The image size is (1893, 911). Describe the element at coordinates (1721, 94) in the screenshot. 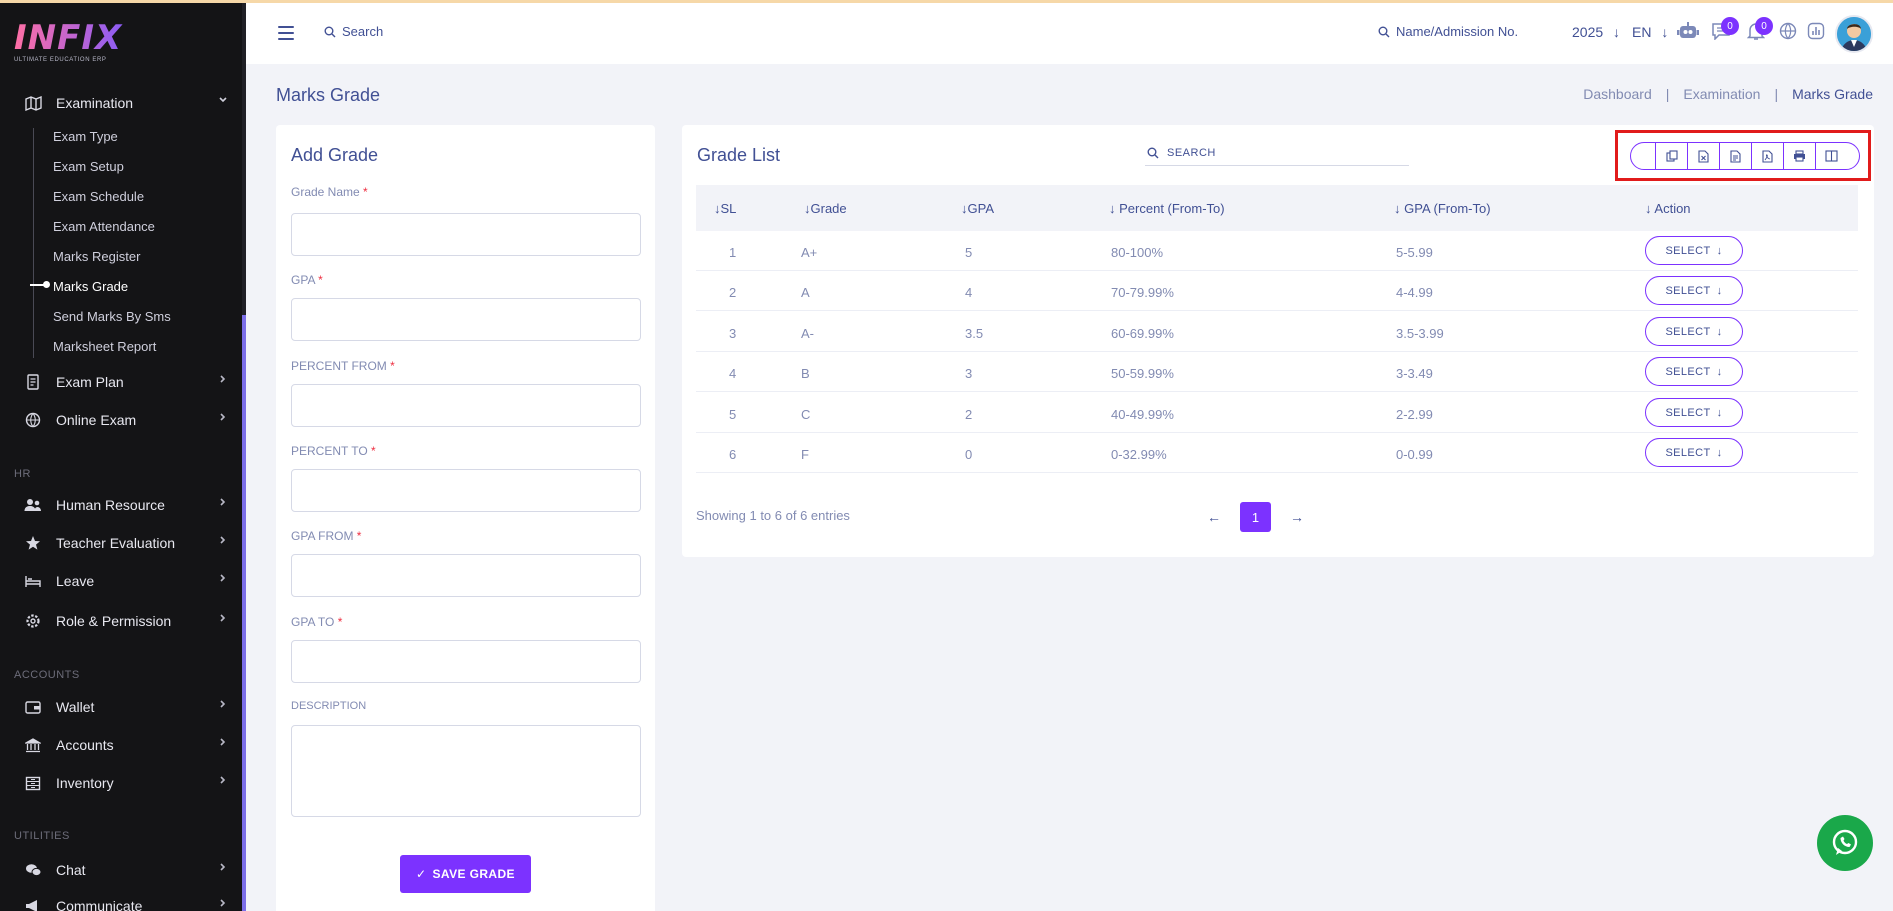

I see `breadcrumb-examination: Examination` at that location.